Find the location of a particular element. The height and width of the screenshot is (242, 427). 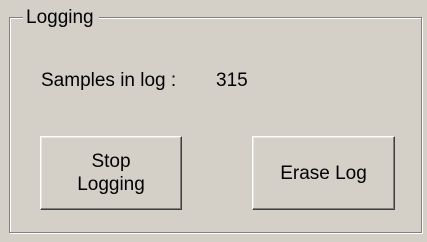

group-title: Logging is located at coordinates (61, 18).